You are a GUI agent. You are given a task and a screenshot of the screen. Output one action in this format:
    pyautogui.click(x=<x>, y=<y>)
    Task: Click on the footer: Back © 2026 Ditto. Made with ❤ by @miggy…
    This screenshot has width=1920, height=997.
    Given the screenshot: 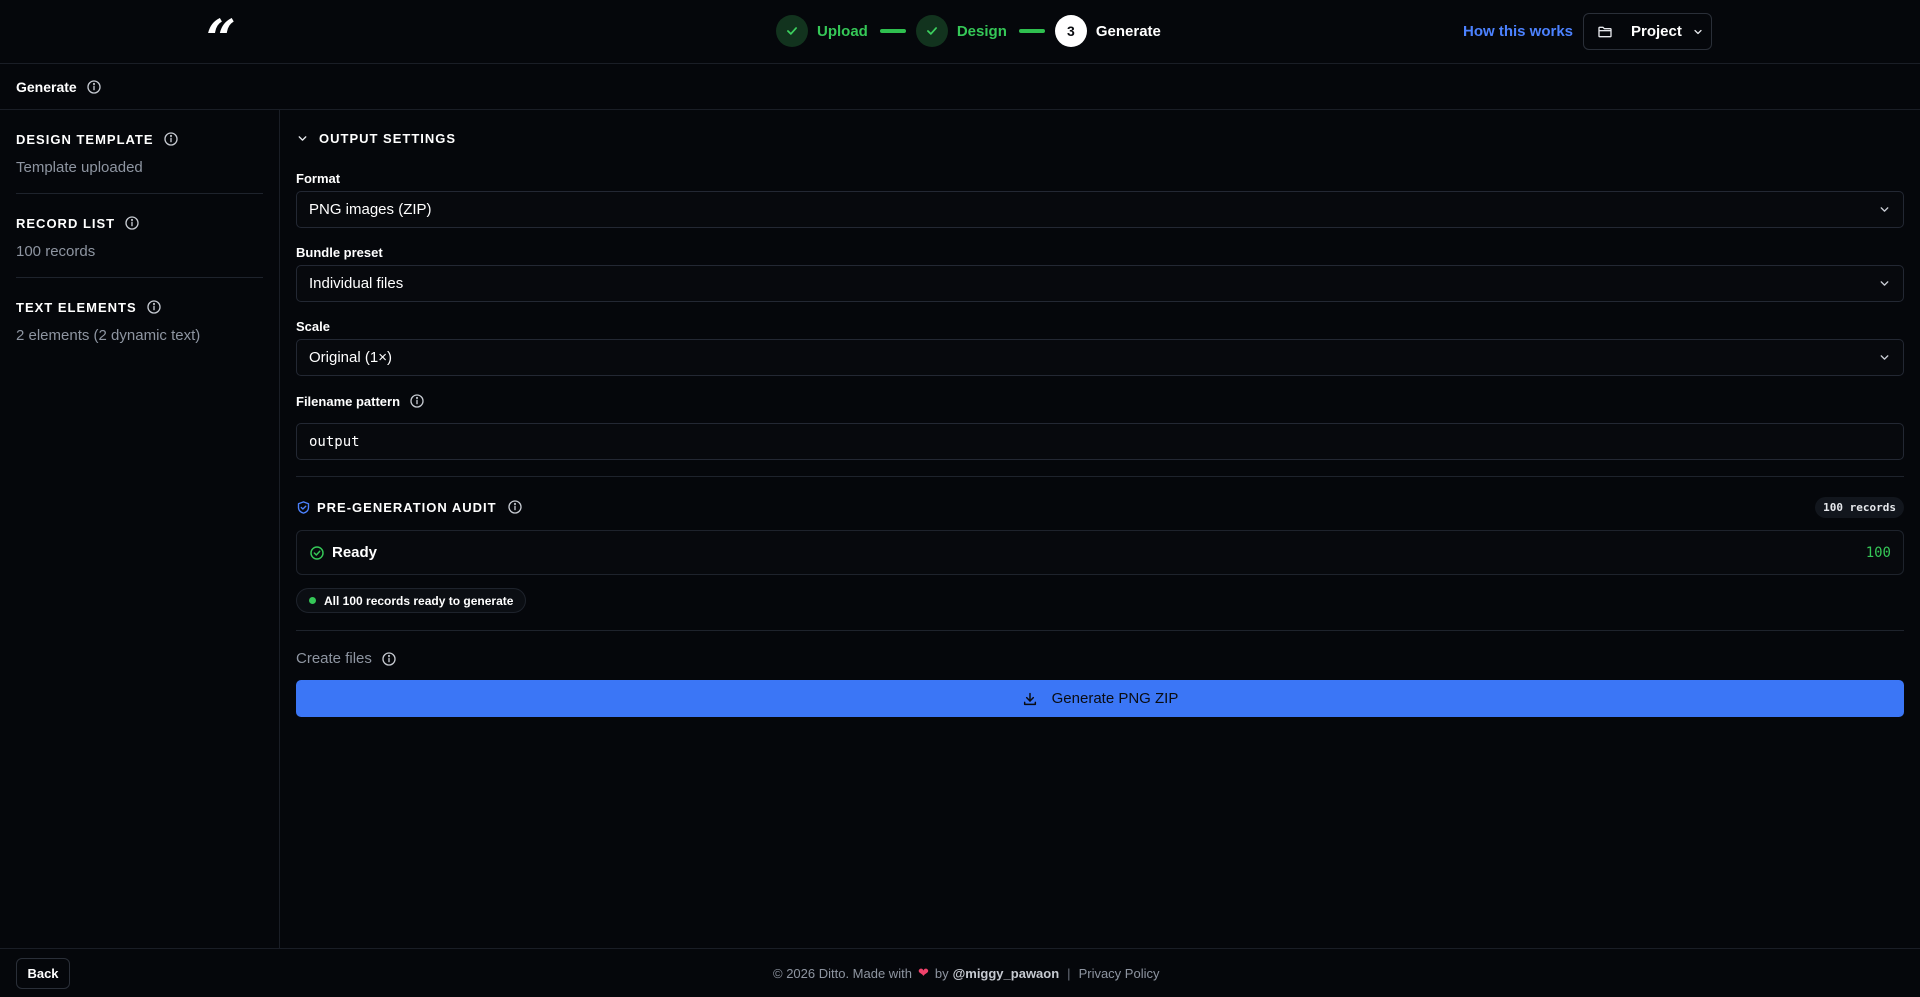 What is the action you would take?
    pyautogui.click(x=960, y=972)
    